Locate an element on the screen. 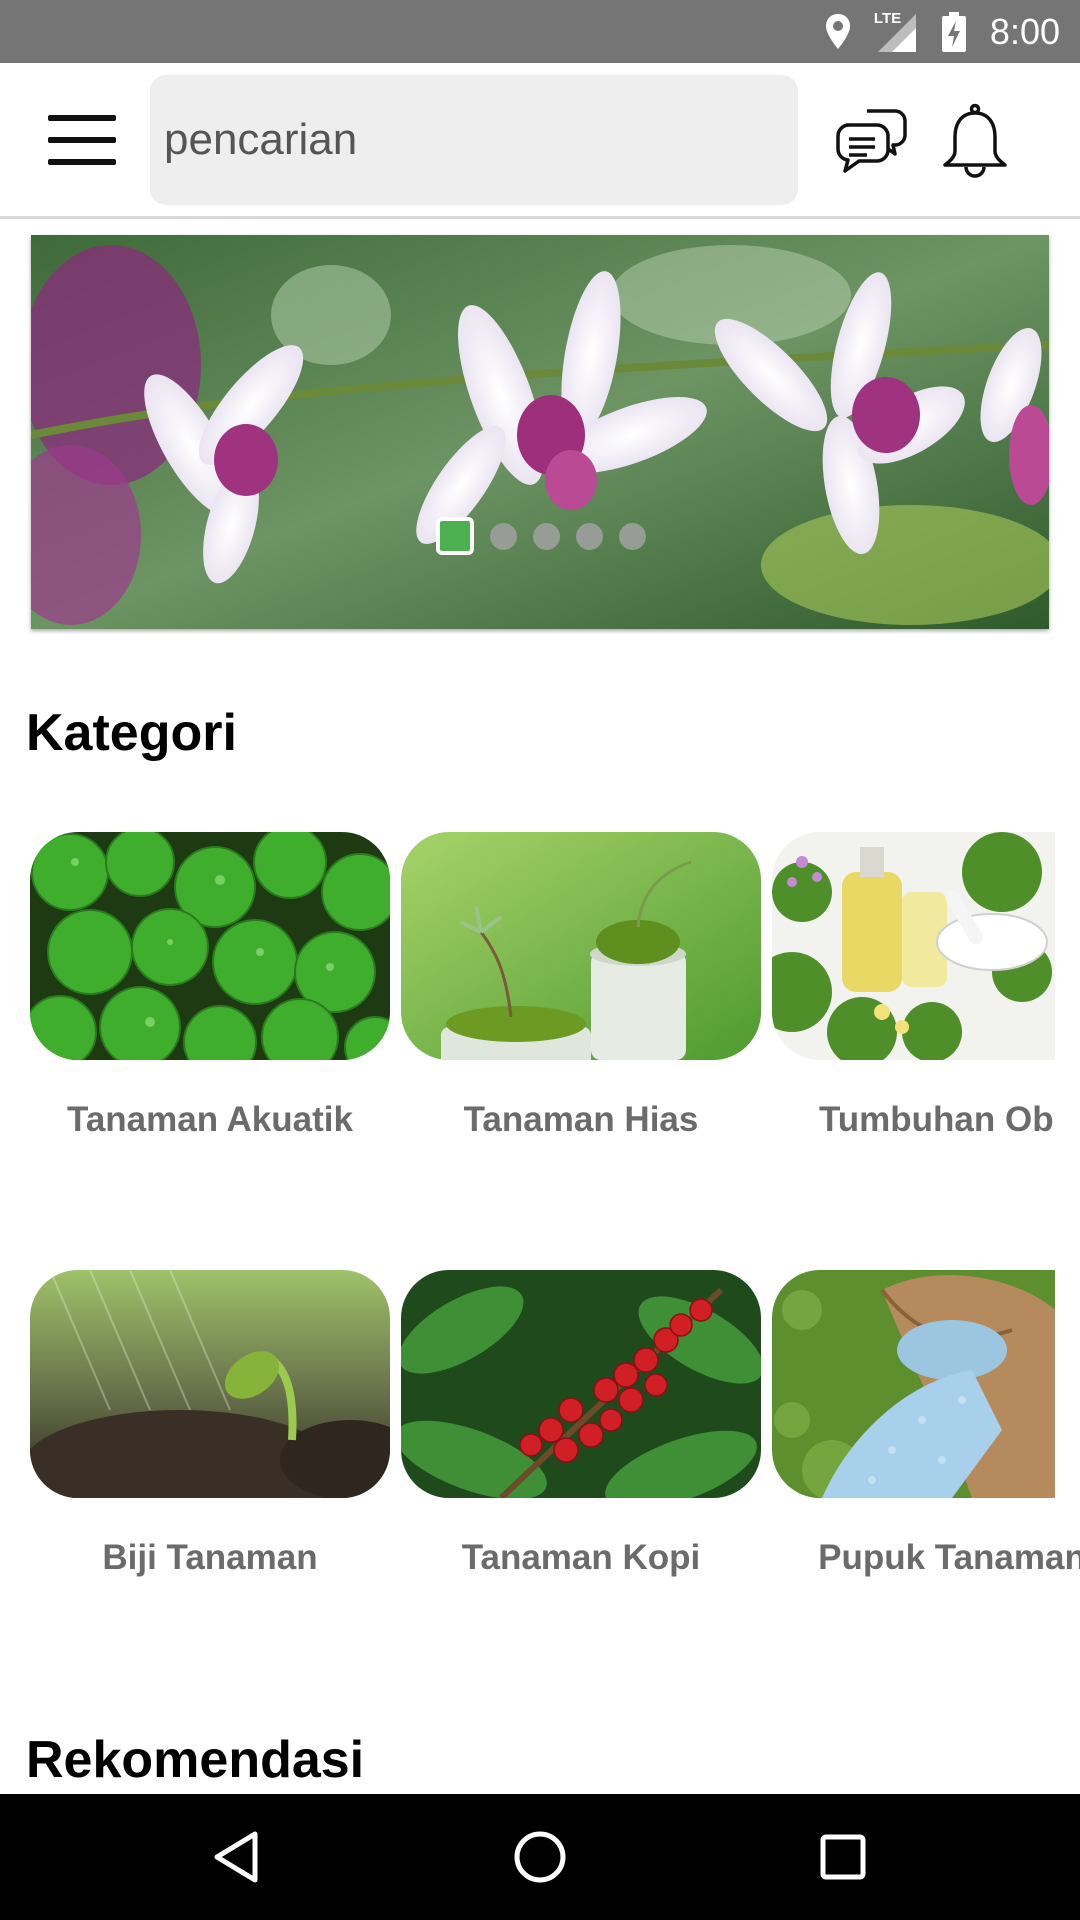 The height and width of the screenshot is (1920, 1080). carousel-indicators is located at coordinates (541, 536).